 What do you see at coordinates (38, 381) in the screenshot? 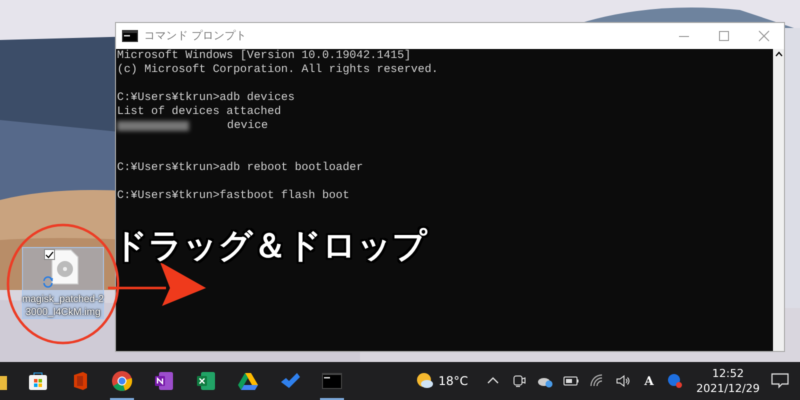
I see `store-icon` at bounding box center [38, 381].